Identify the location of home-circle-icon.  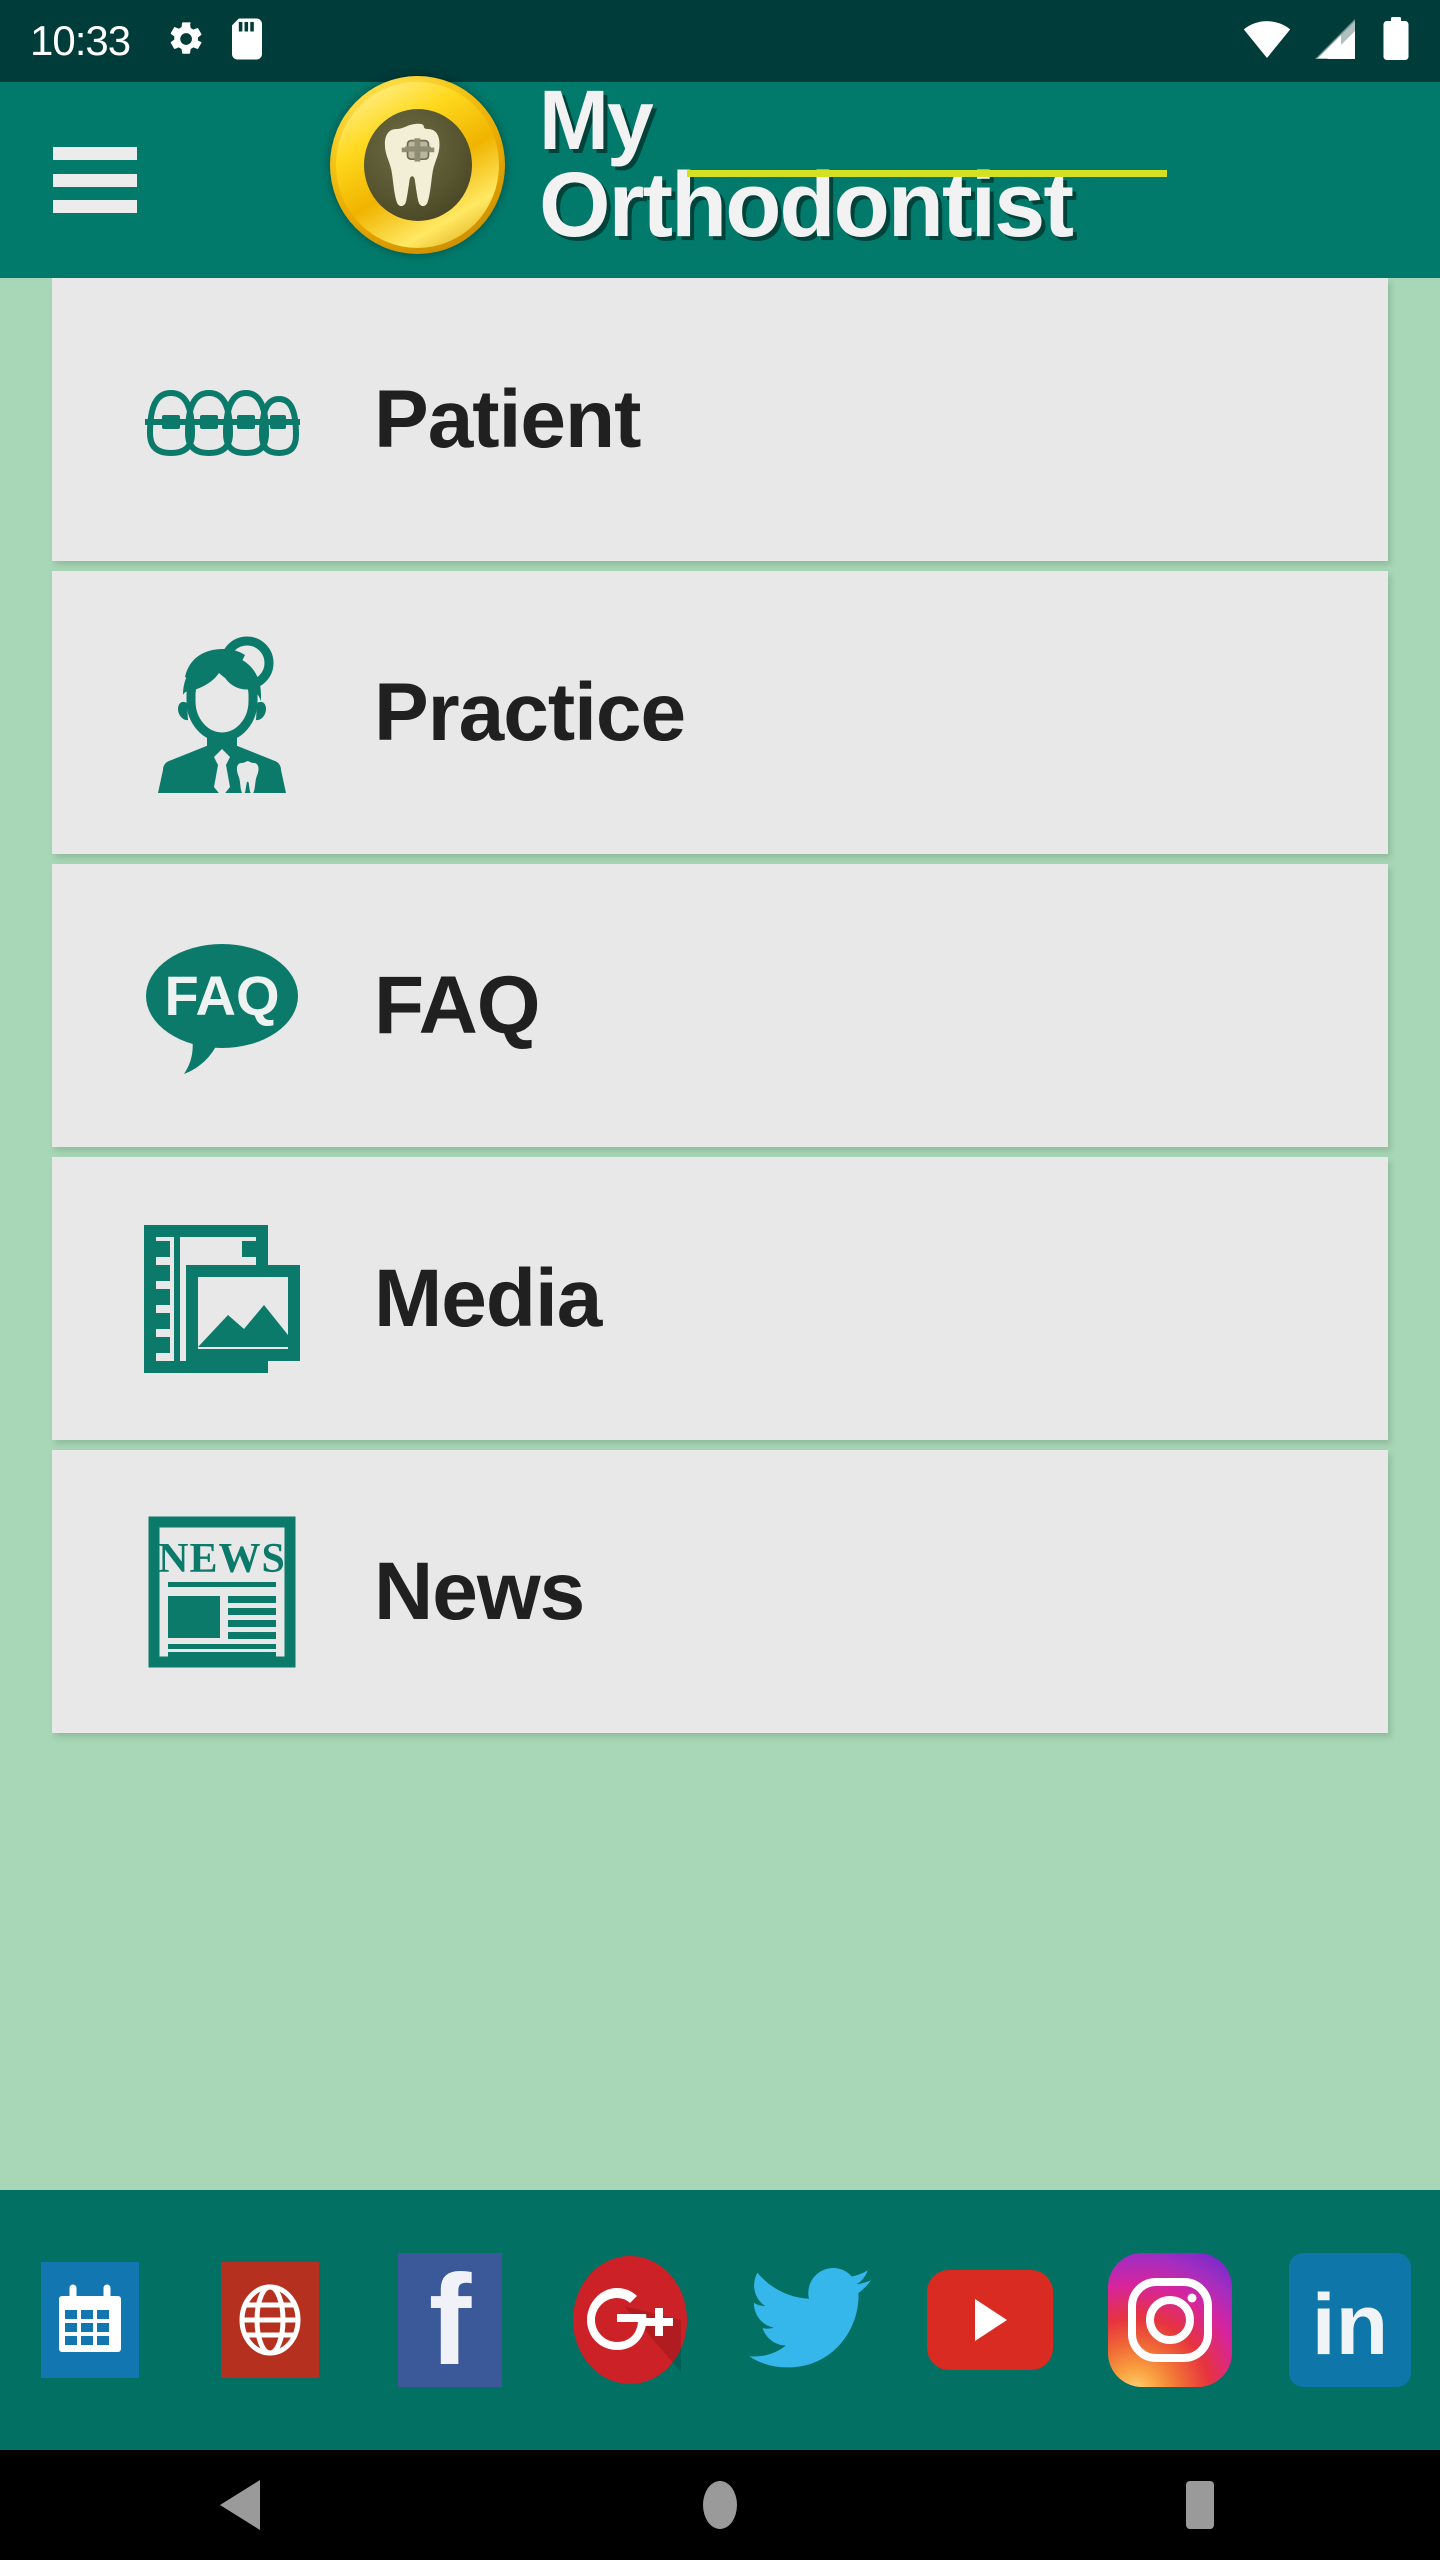
(720, 2505).